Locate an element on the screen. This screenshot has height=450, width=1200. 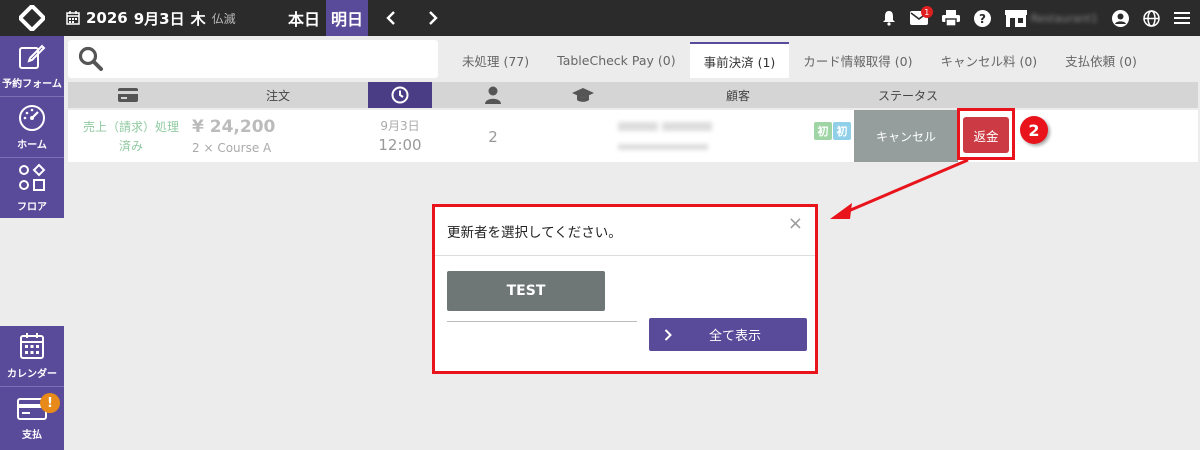
payment-status-line2: 済み is located at coordinates (130, 146).